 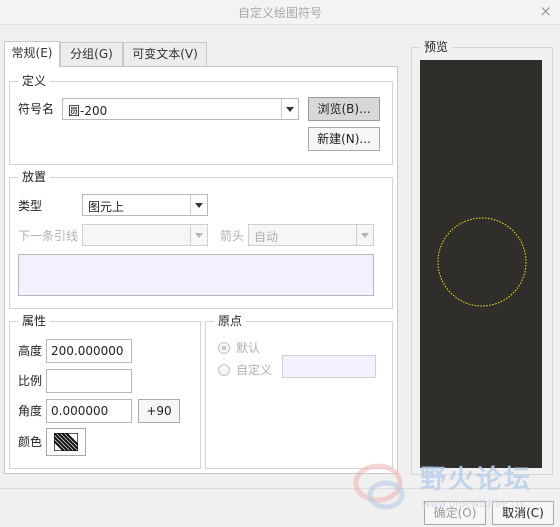 What do you see at coordinates (545, 11) in the screenshot?
I see `close-icon: ×` at bounding box center [545, 11].